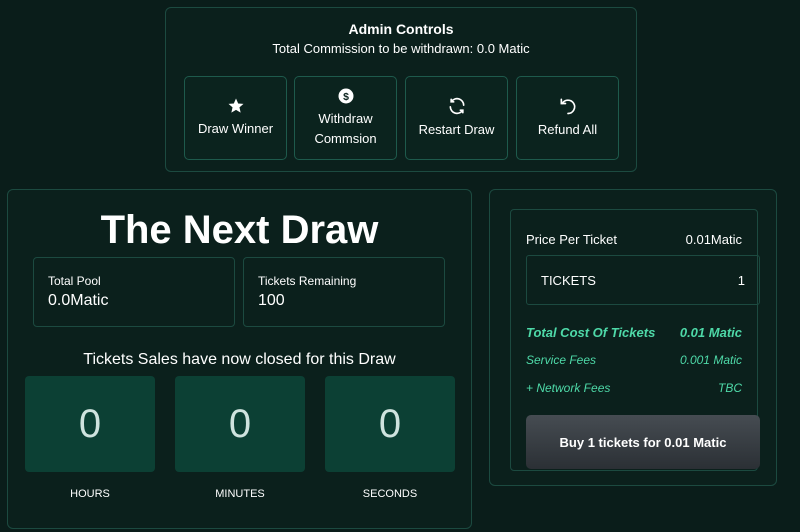 This screenshot has width=800, height=532. Describe the element at coordinates (456, 106) in the screenshot. I see `refresh-icon` at that location.